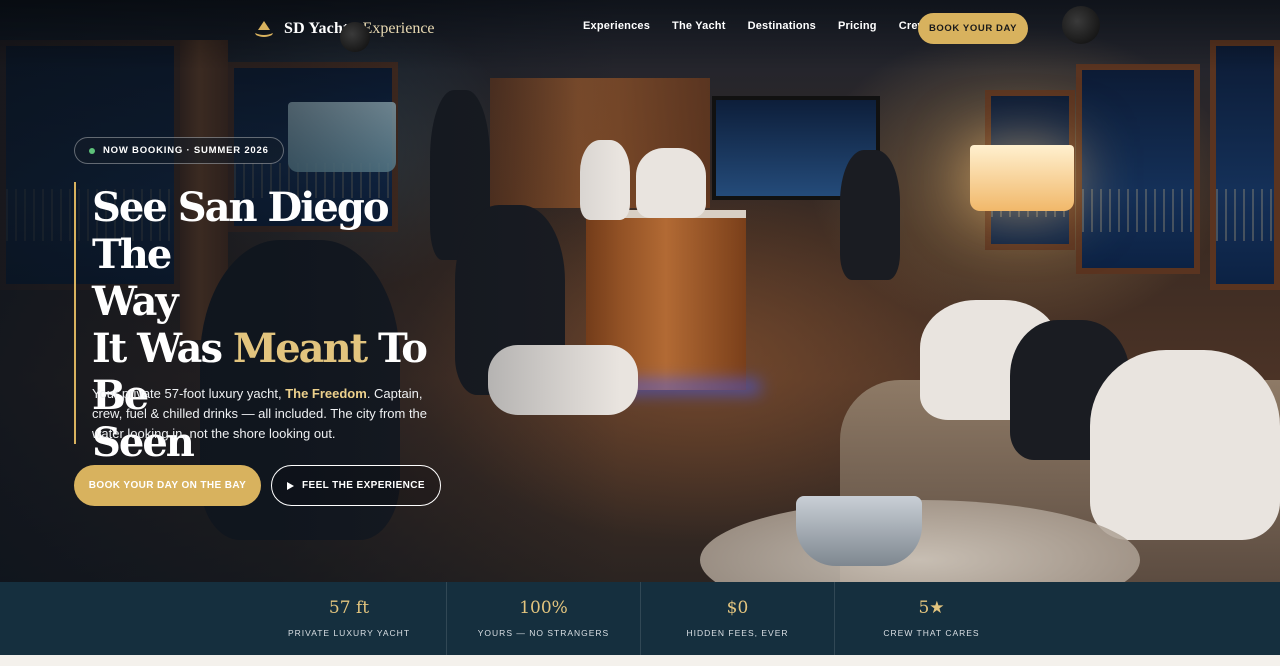 The height and width of the screenshot is (666, 1280). I want to click on status-dot-icon, so click(92, 150).